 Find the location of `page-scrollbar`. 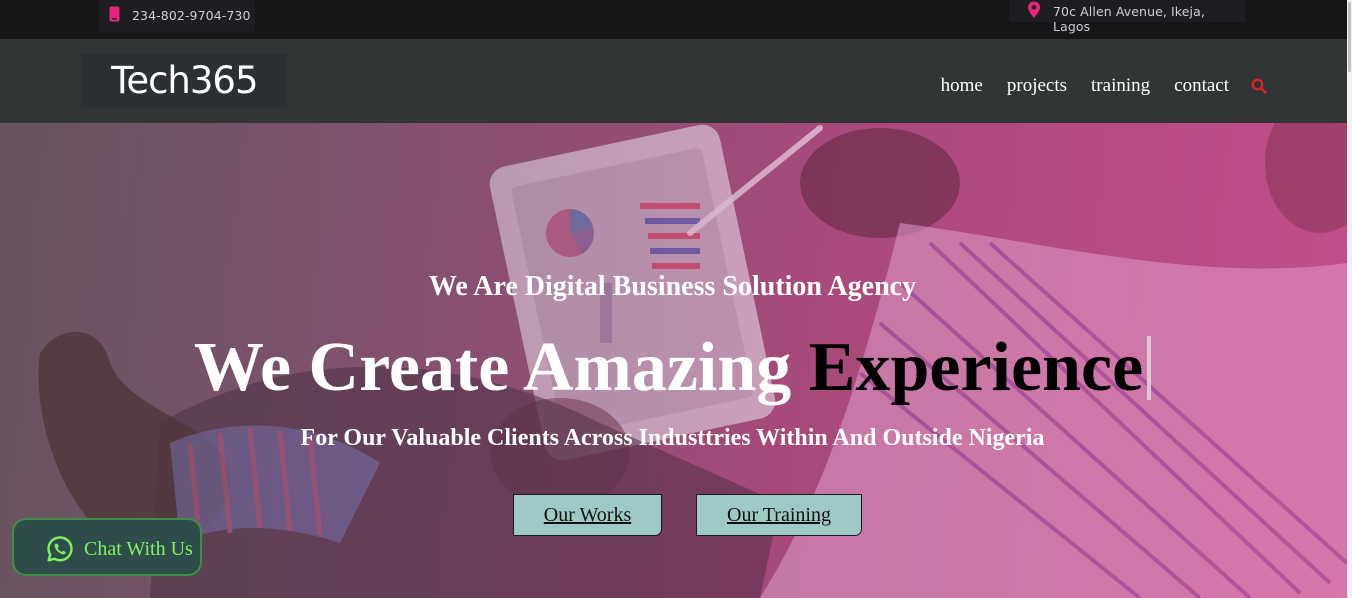

page-scrollbar is located at coordinates (1349, 299).